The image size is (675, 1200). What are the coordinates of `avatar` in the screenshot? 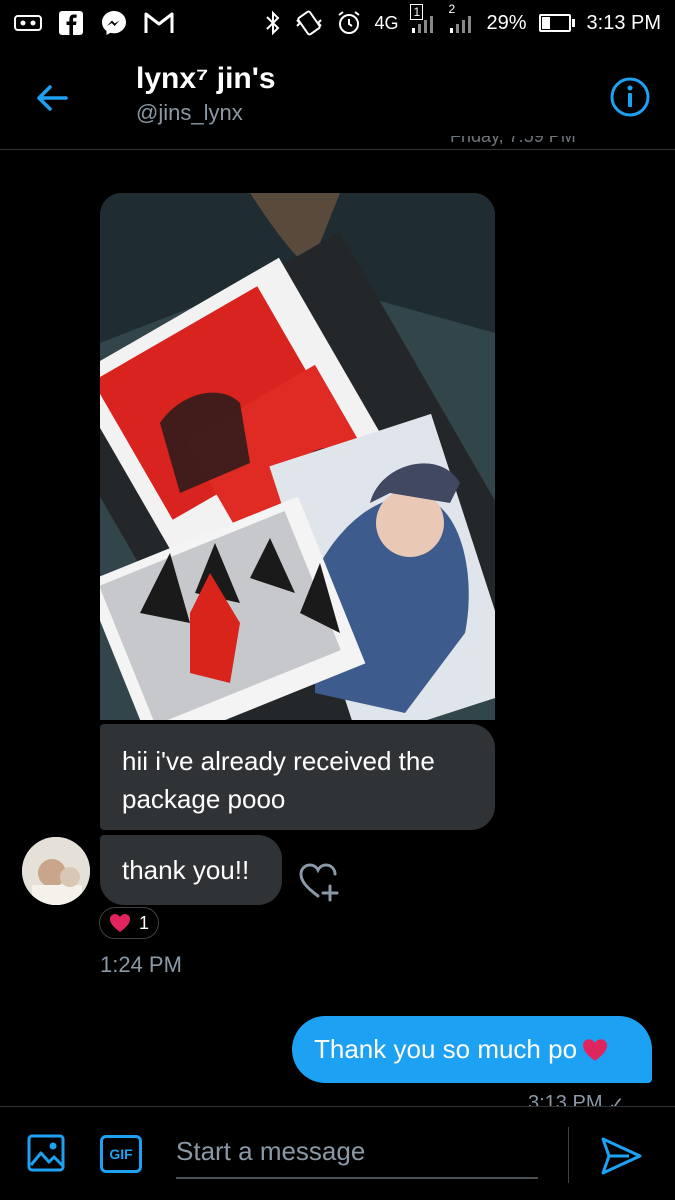 It's located at (56, 871).